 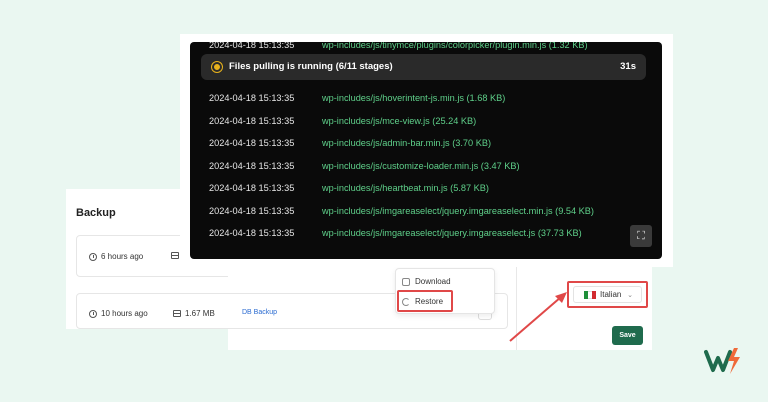 What do you see at coordinates (433, 281) in the screenshot?
I see `menu-item-label: Download` at bounding box center [433, 281].